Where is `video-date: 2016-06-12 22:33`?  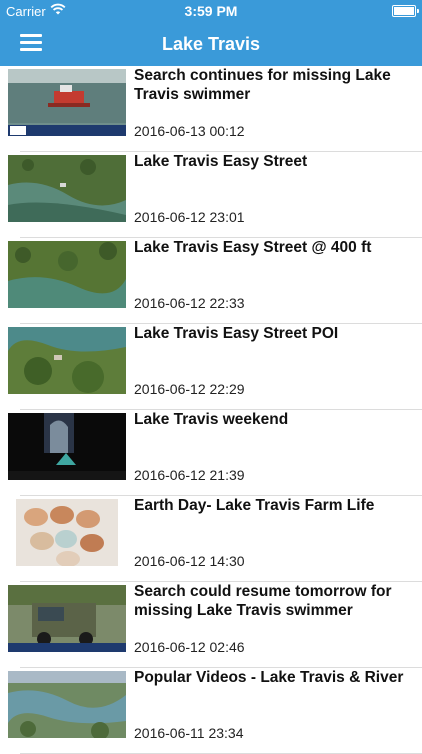 video-date: 2016-06-12 22:33 is located at coordinates (189, 303).